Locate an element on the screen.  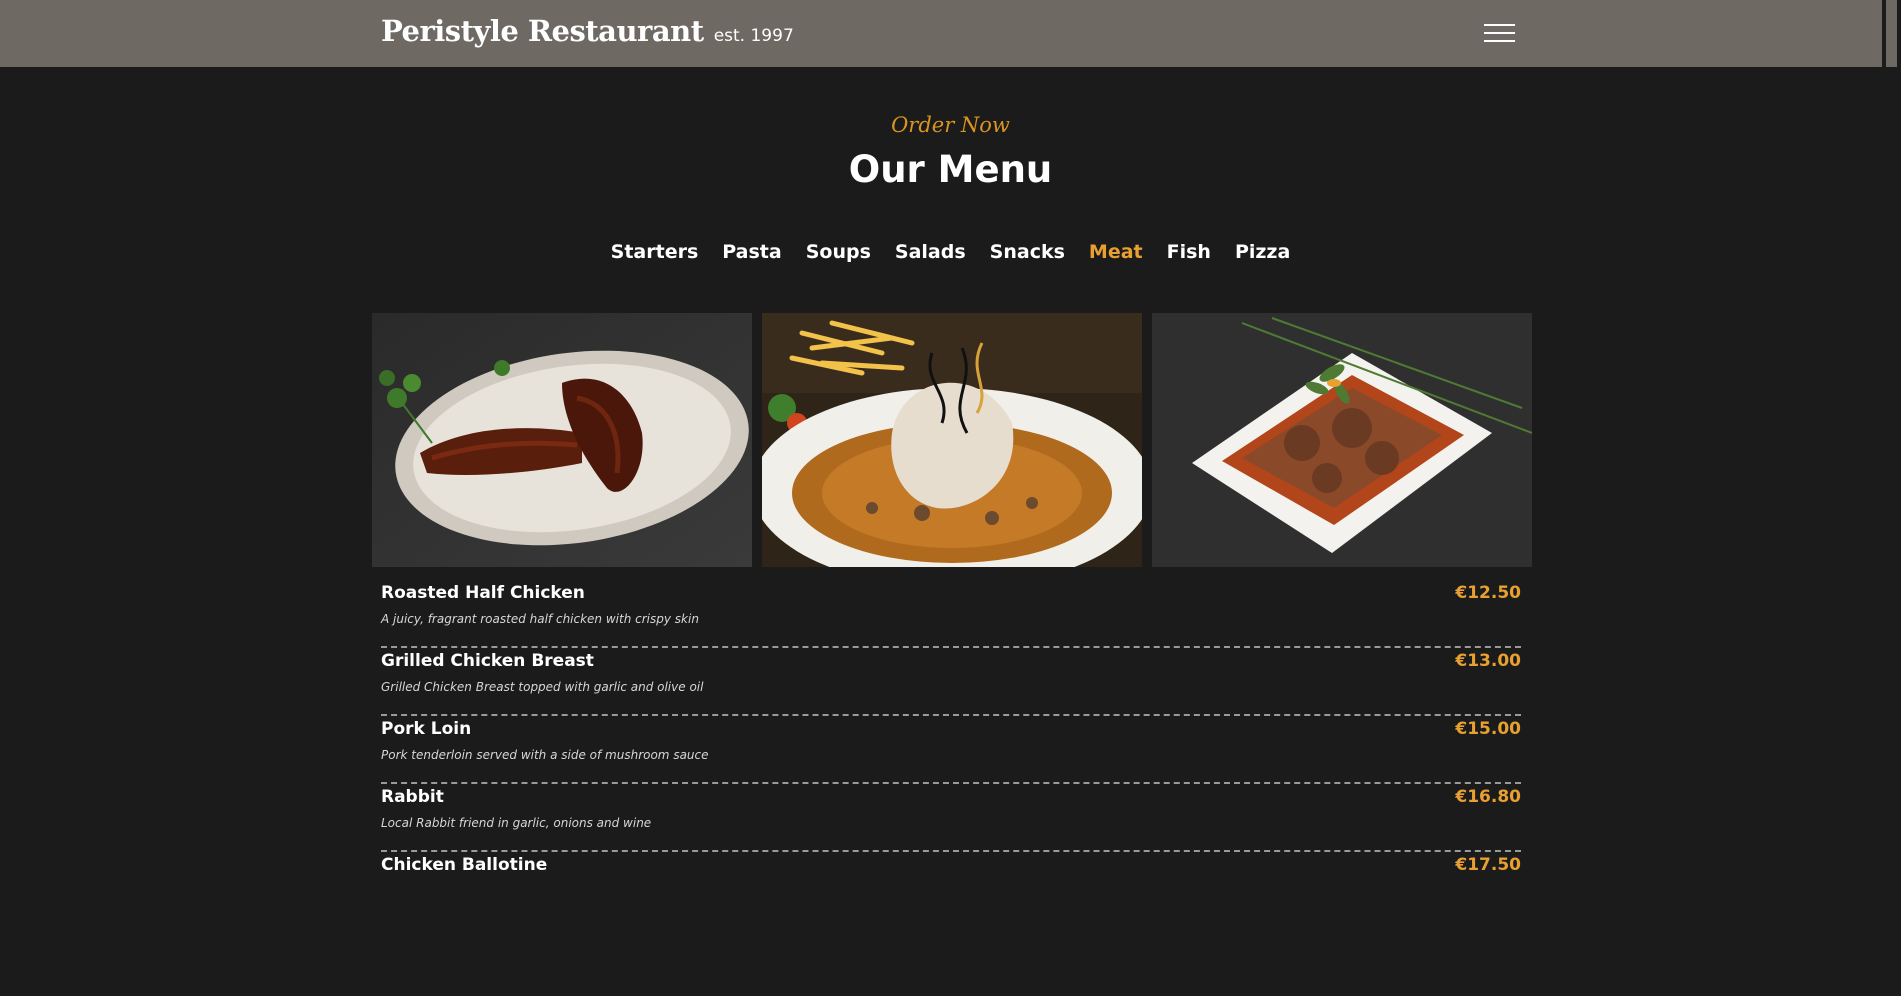
menu-item-price: €13.00 is located at coordinates (1488, 661).